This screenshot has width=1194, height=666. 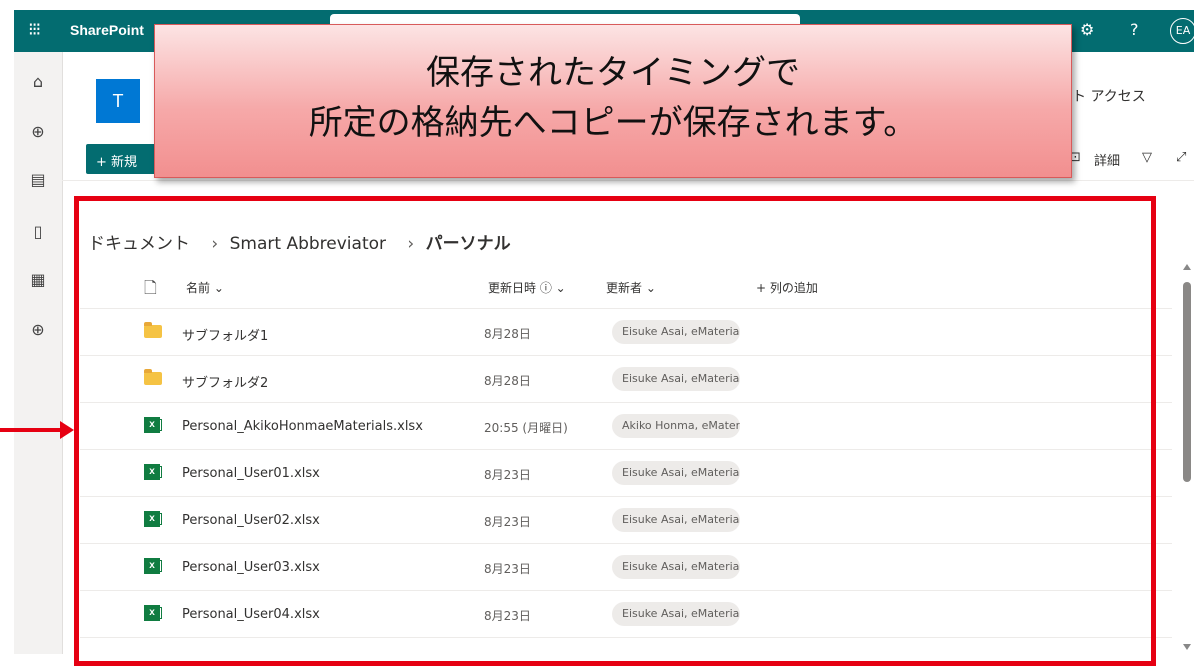 What do you see at coordinates (34, 29) in the screenshot?
I see `app-launcher-icon: ⁝⁝⁝` at bounding box center [34, 29].